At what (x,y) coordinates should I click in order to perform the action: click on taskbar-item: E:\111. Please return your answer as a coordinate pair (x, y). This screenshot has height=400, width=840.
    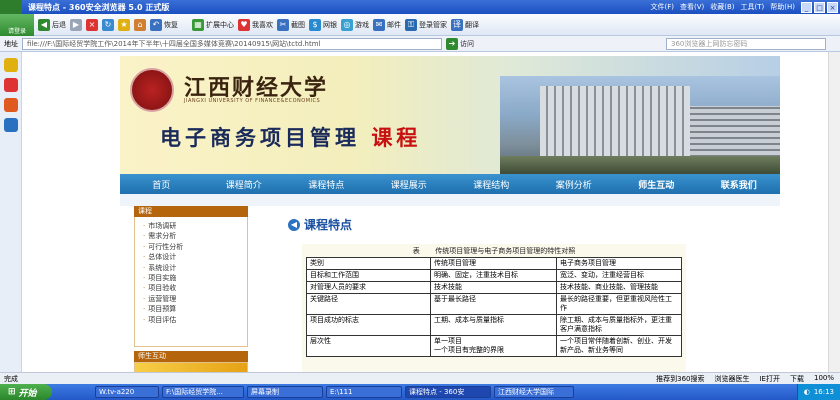
    Looking at the image, I should click on (364, 392).